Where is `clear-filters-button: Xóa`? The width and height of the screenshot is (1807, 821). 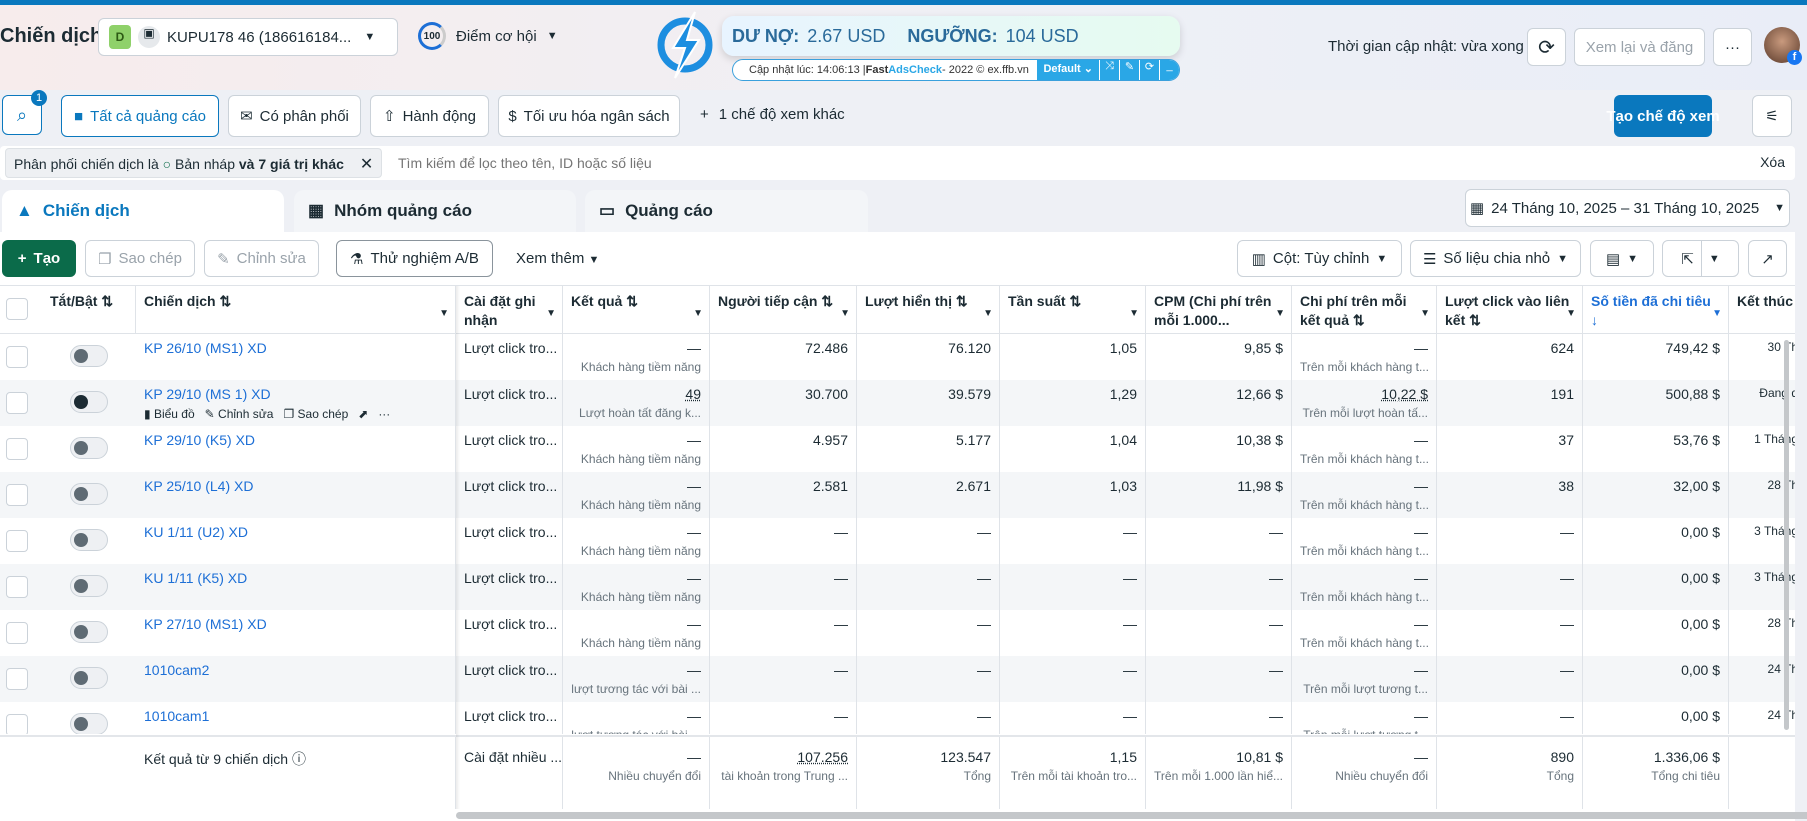 clear-filters-button: Xóa is located at coordinates (1772, 162).